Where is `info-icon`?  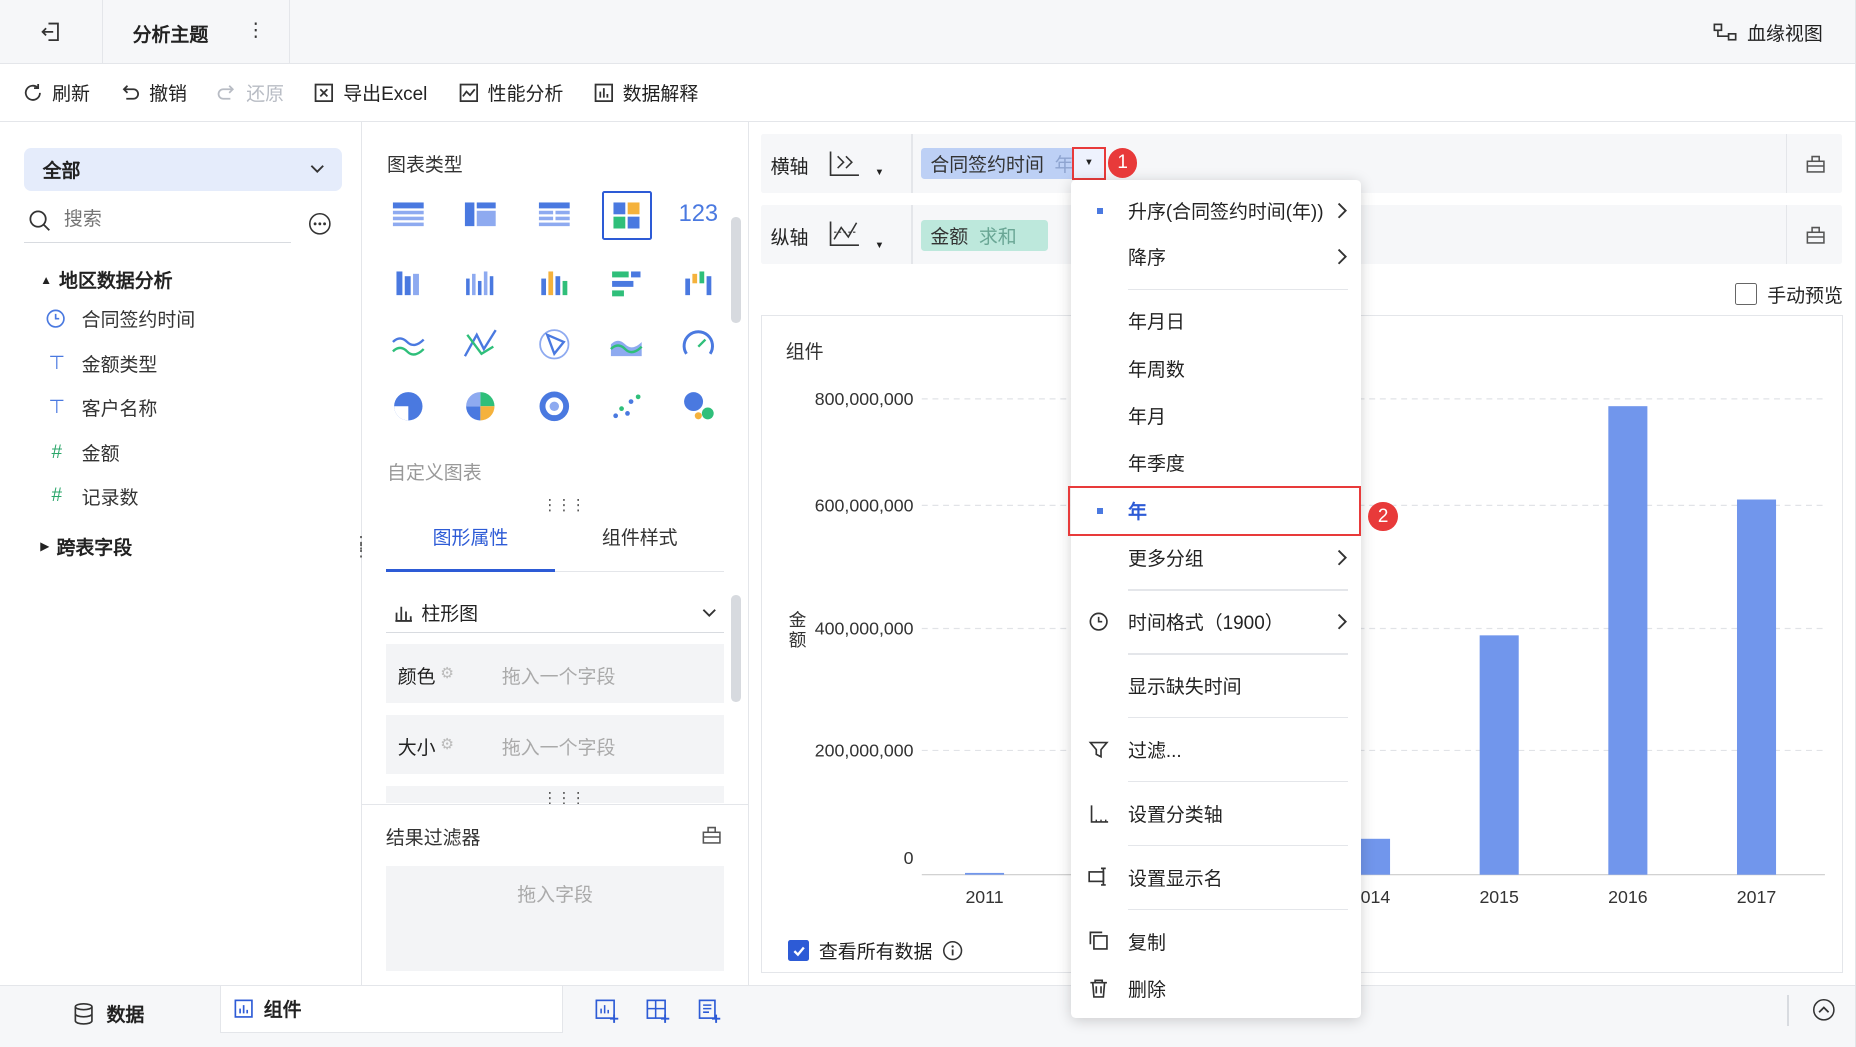
info-icon is located at coordinates (952, 950).